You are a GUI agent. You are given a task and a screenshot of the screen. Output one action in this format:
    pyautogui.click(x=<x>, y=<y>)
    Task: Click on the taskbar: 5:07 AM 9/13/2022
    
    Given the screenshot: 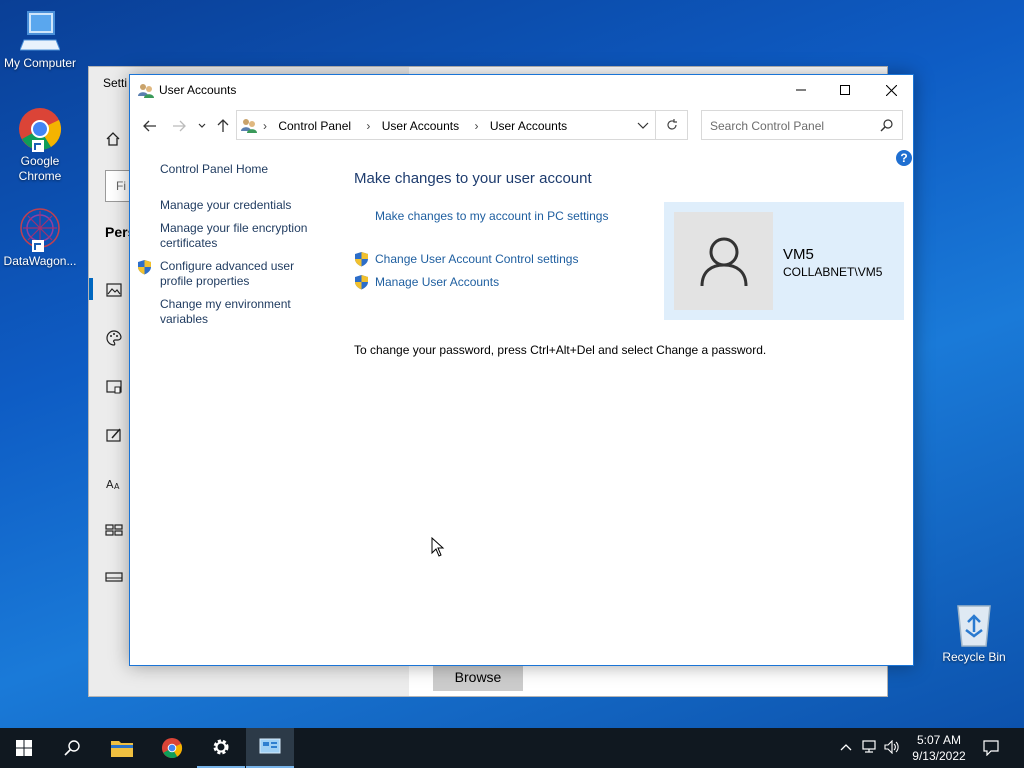 What is the action you would take?
    pyautogui.click(x=512, y=748)
    